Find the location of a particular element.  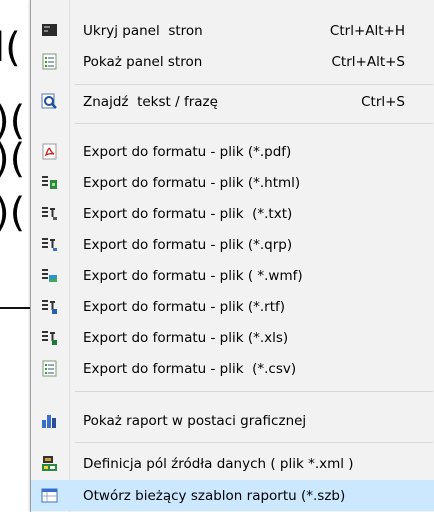

bar-chart-icon is located at coordinates (49, 420).